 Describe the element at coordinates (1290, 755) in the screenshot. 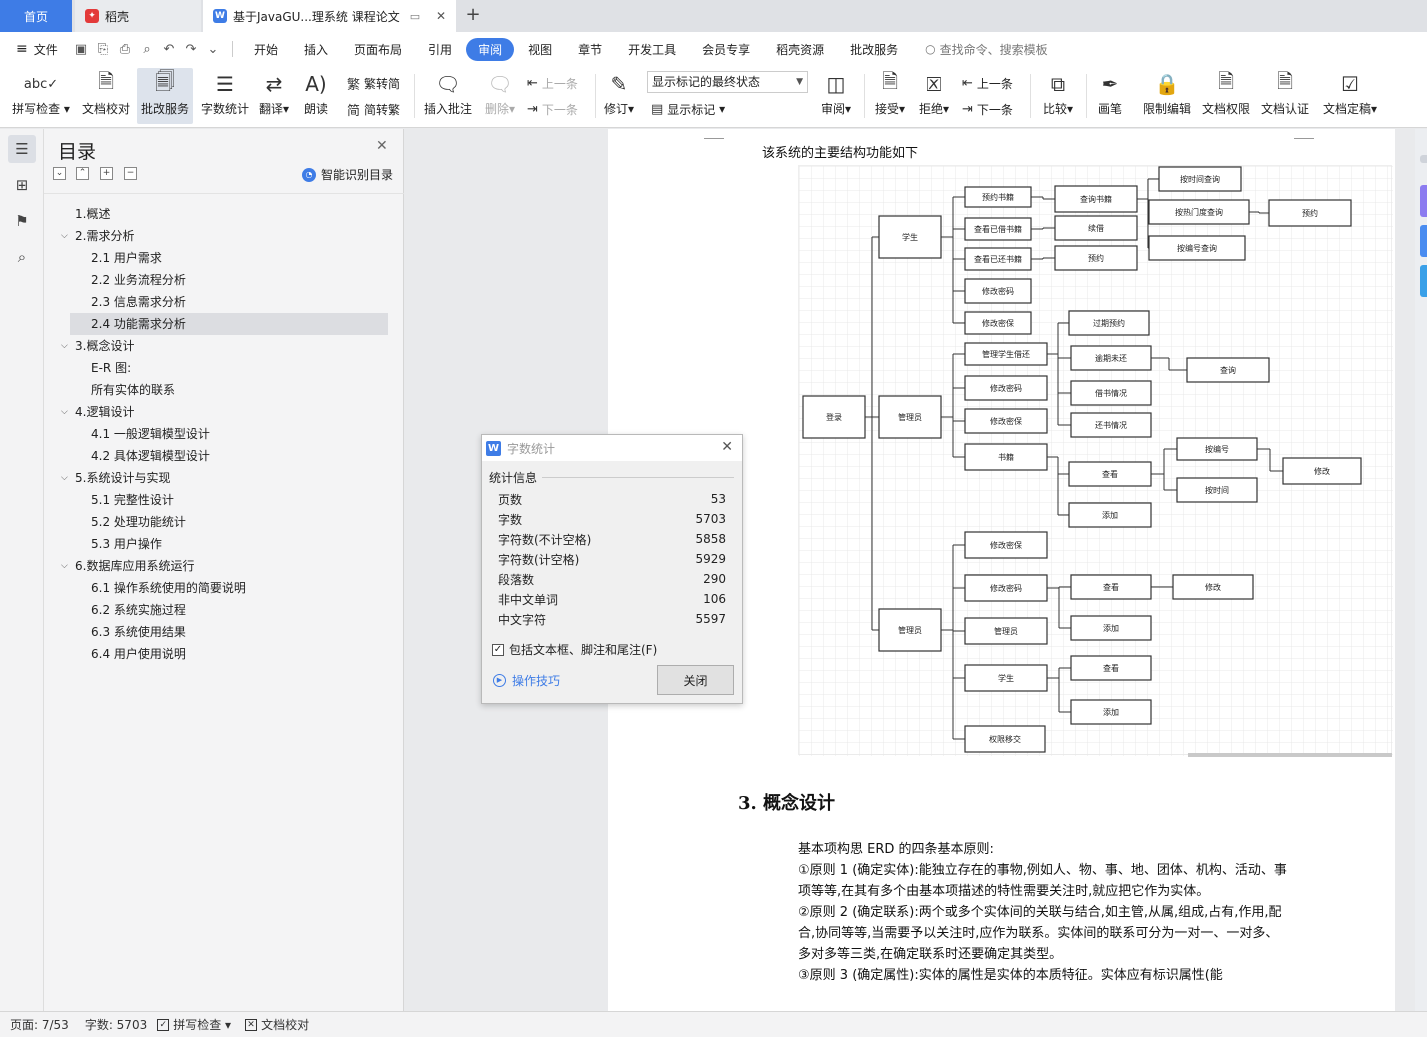

I see `diagram-scrollbar` at that location.